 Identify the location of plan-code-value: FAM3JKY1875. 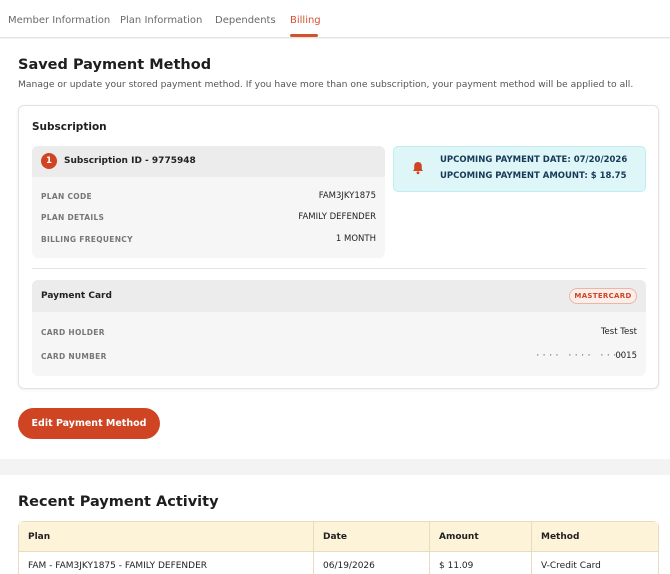
(347, 196).